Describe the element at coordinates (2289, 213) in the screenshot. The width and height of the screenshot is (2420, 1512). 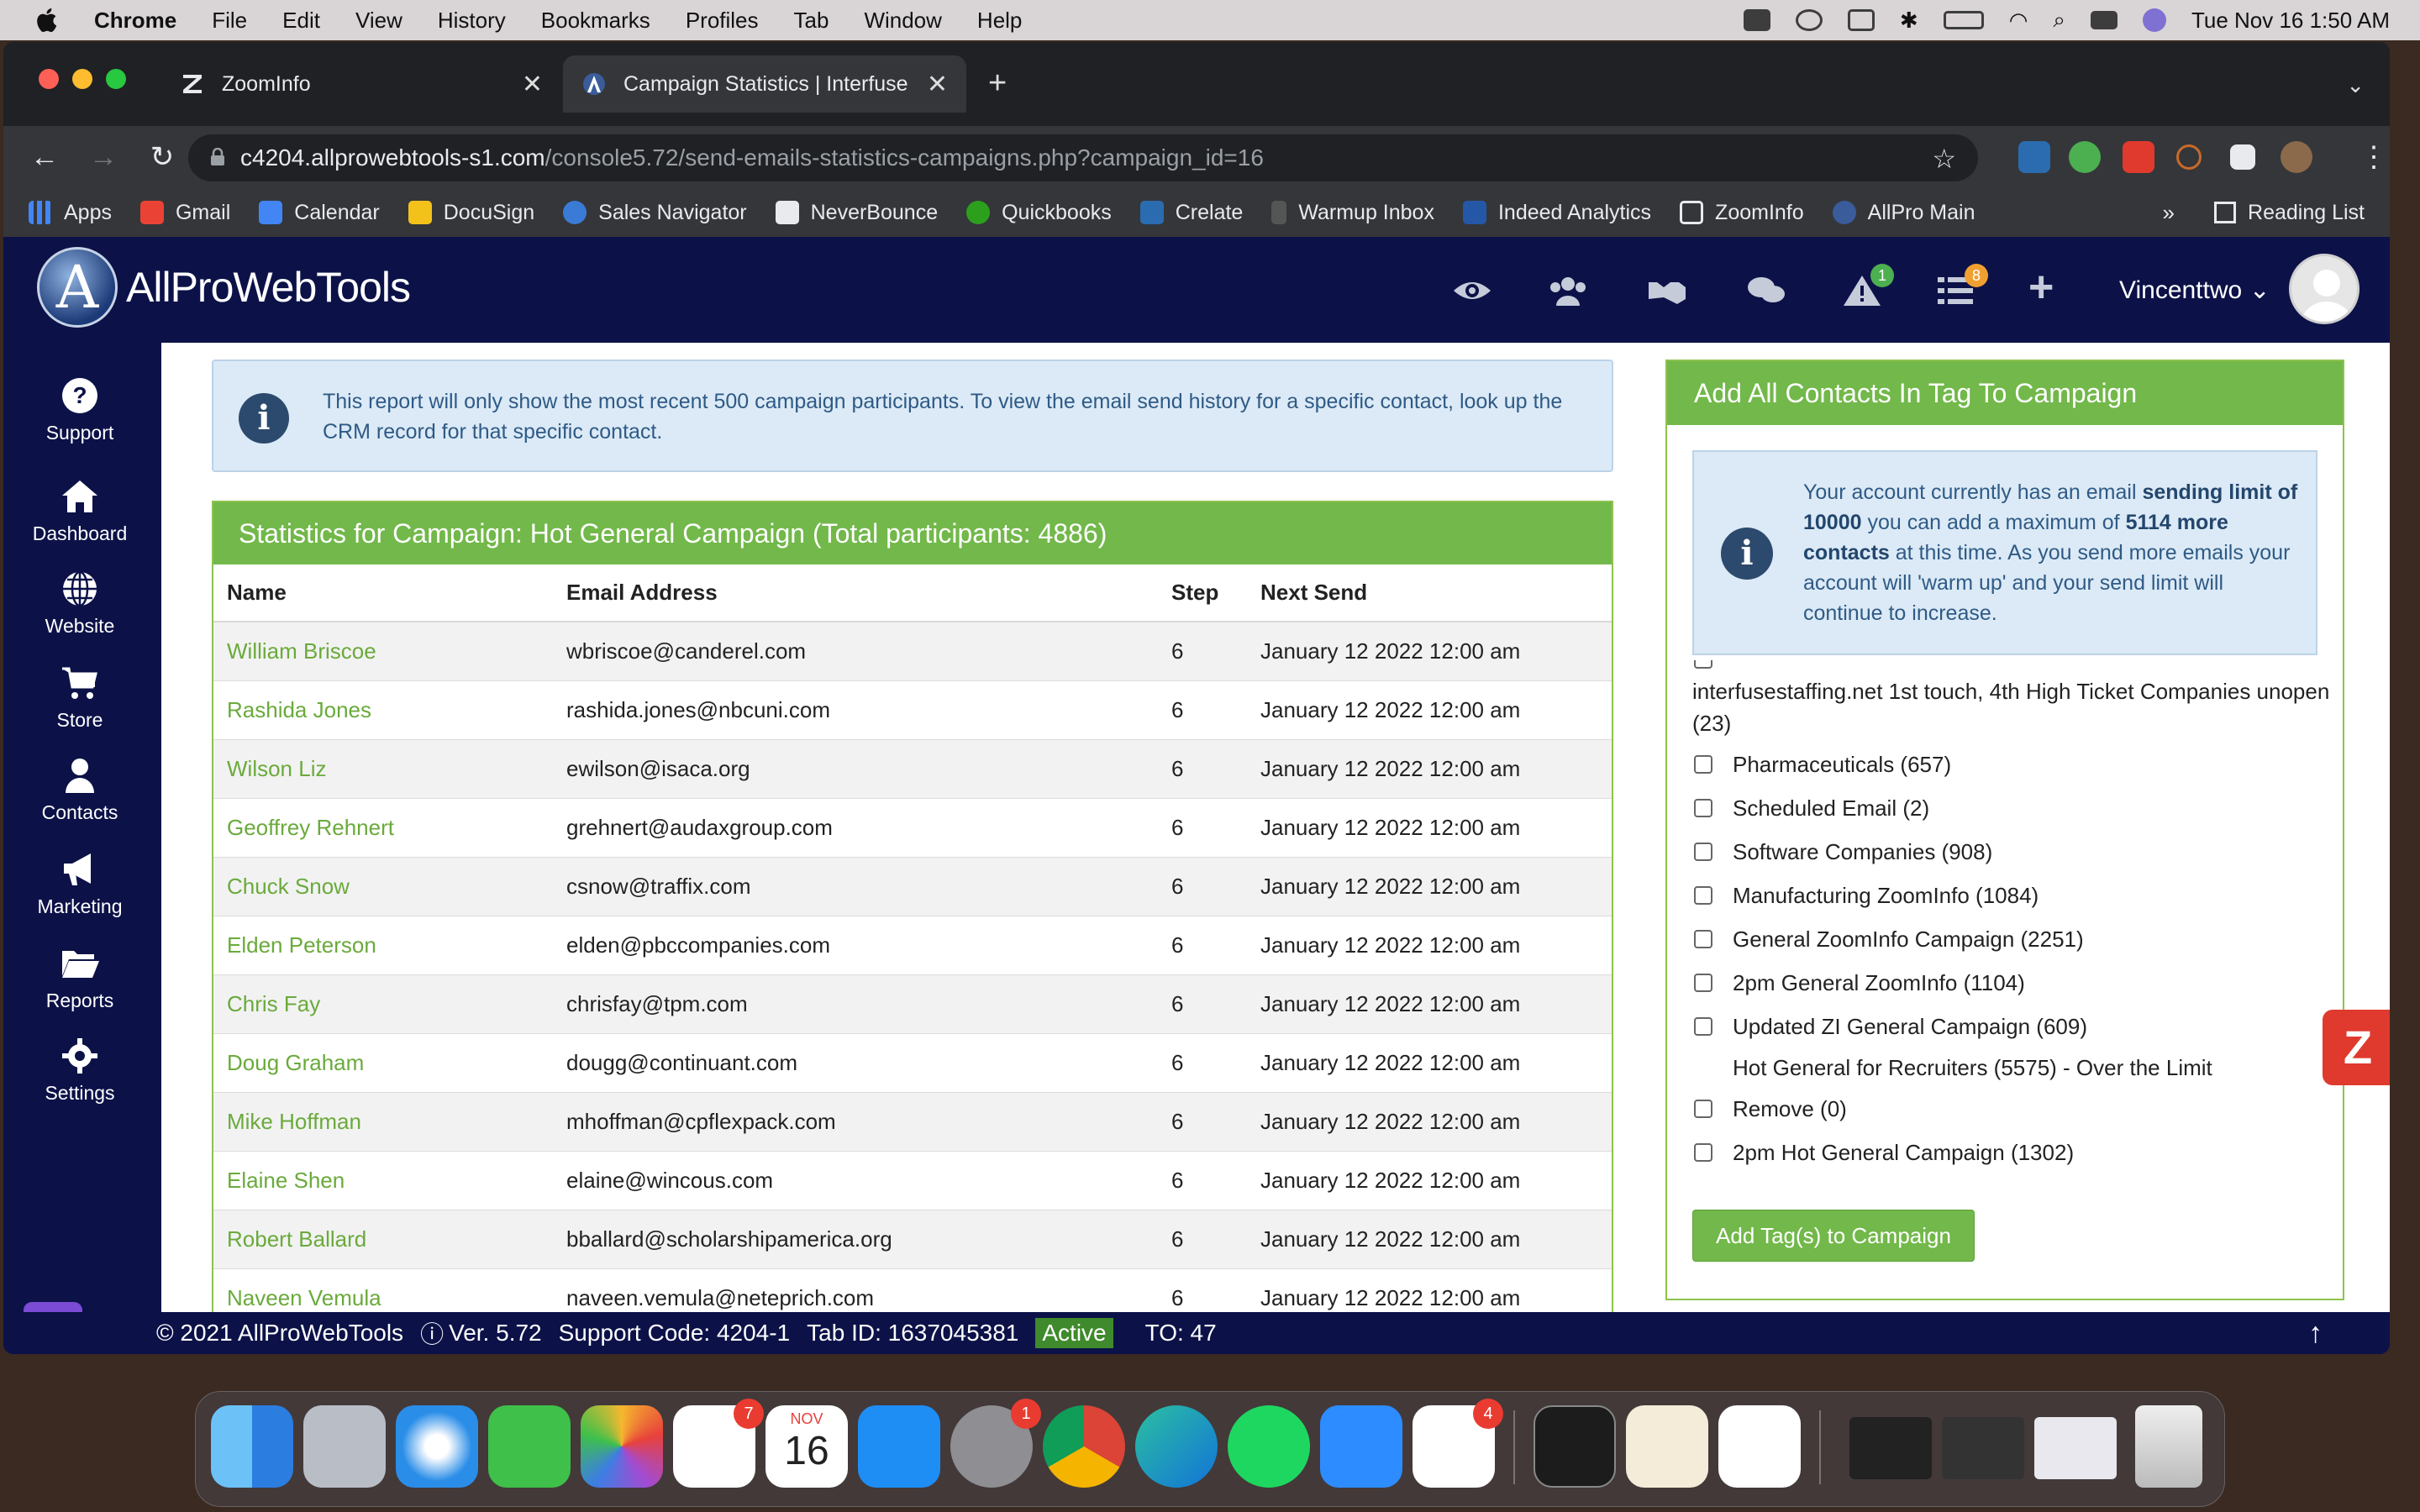
I see `reading-list-button: Reading List` at that location.